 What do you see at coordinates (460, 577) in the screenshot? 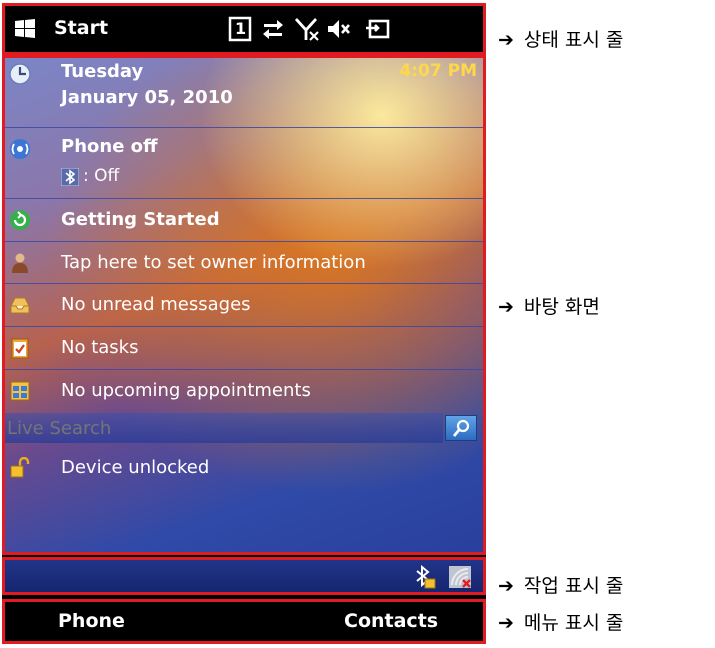
I see `wifi-off-icon` at bounding box center [460, 577].